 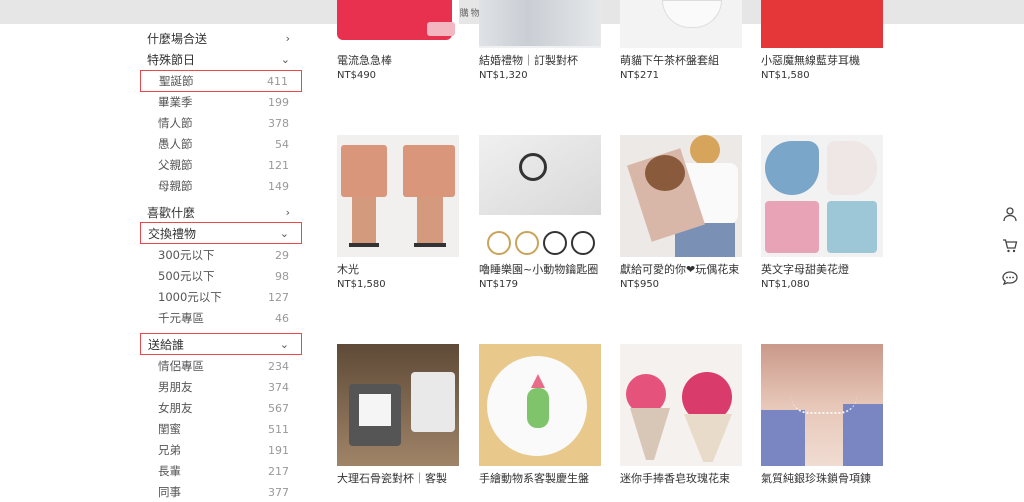 What do you see at coordinates (221, 233) in the screenshot?
I see `category-gift-exchange: 交換禮物 ⌄` at bounding box center [221, 233].